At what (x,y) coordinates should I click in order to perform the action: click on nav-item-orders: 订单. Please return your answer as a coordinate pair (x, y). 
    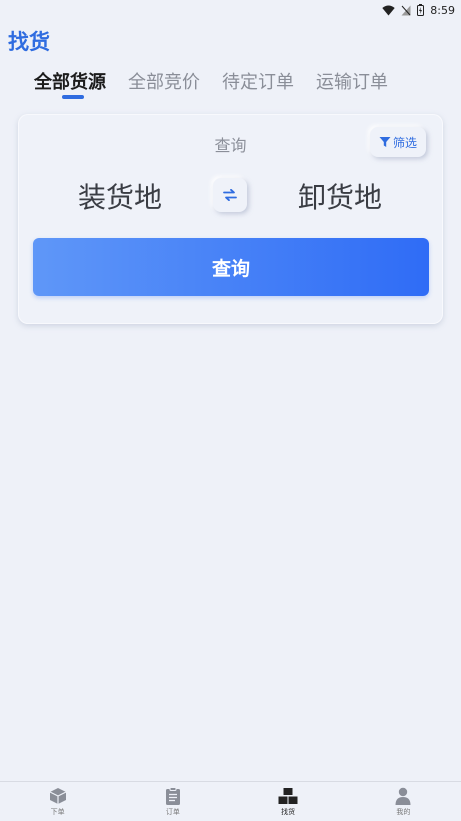
    Looking at the image, I should click on (172, 801).